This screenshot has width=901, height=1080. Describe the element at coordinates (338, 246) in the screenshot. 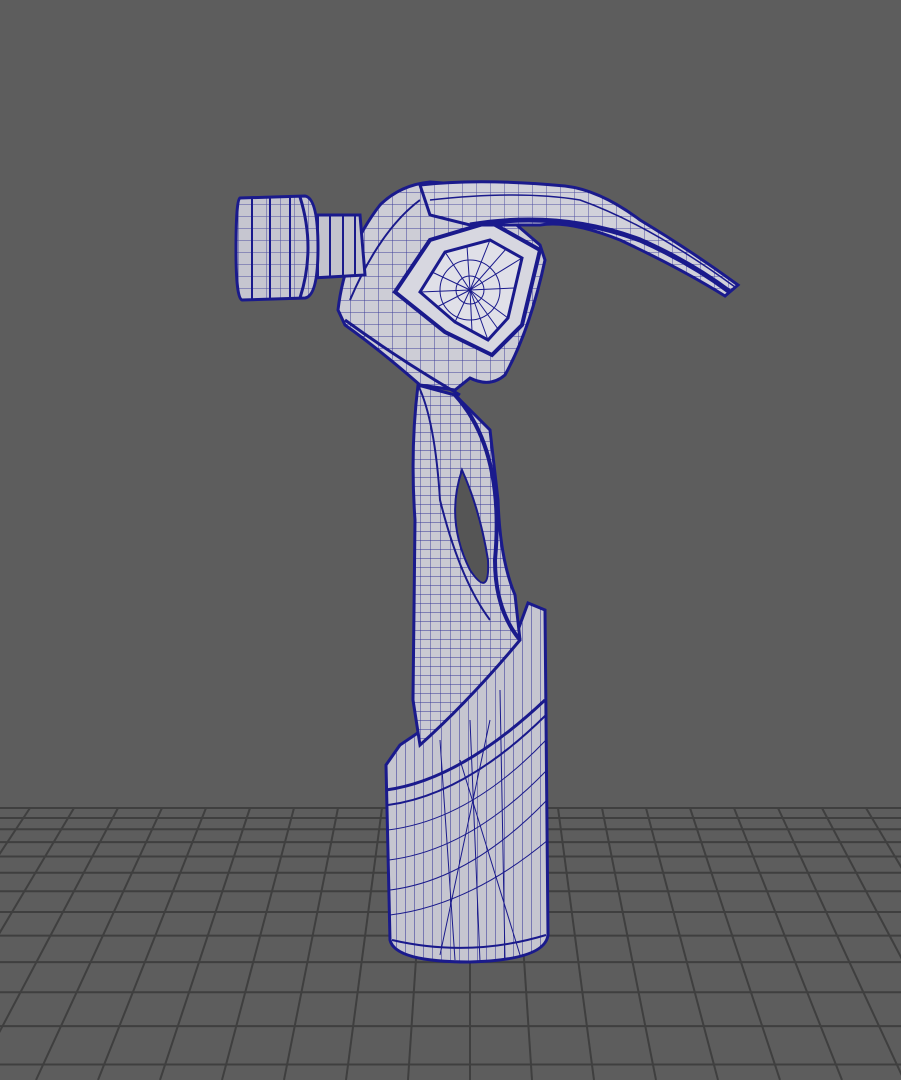

I see `hammer-neck` at that location.